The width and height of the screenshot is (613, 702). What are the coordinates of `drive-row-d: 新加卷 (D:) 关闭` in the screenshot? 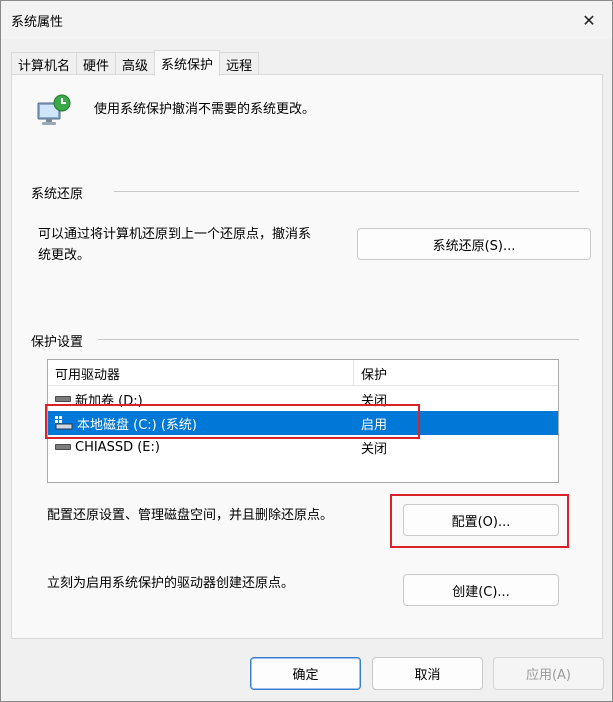 It's located at (303, 399).